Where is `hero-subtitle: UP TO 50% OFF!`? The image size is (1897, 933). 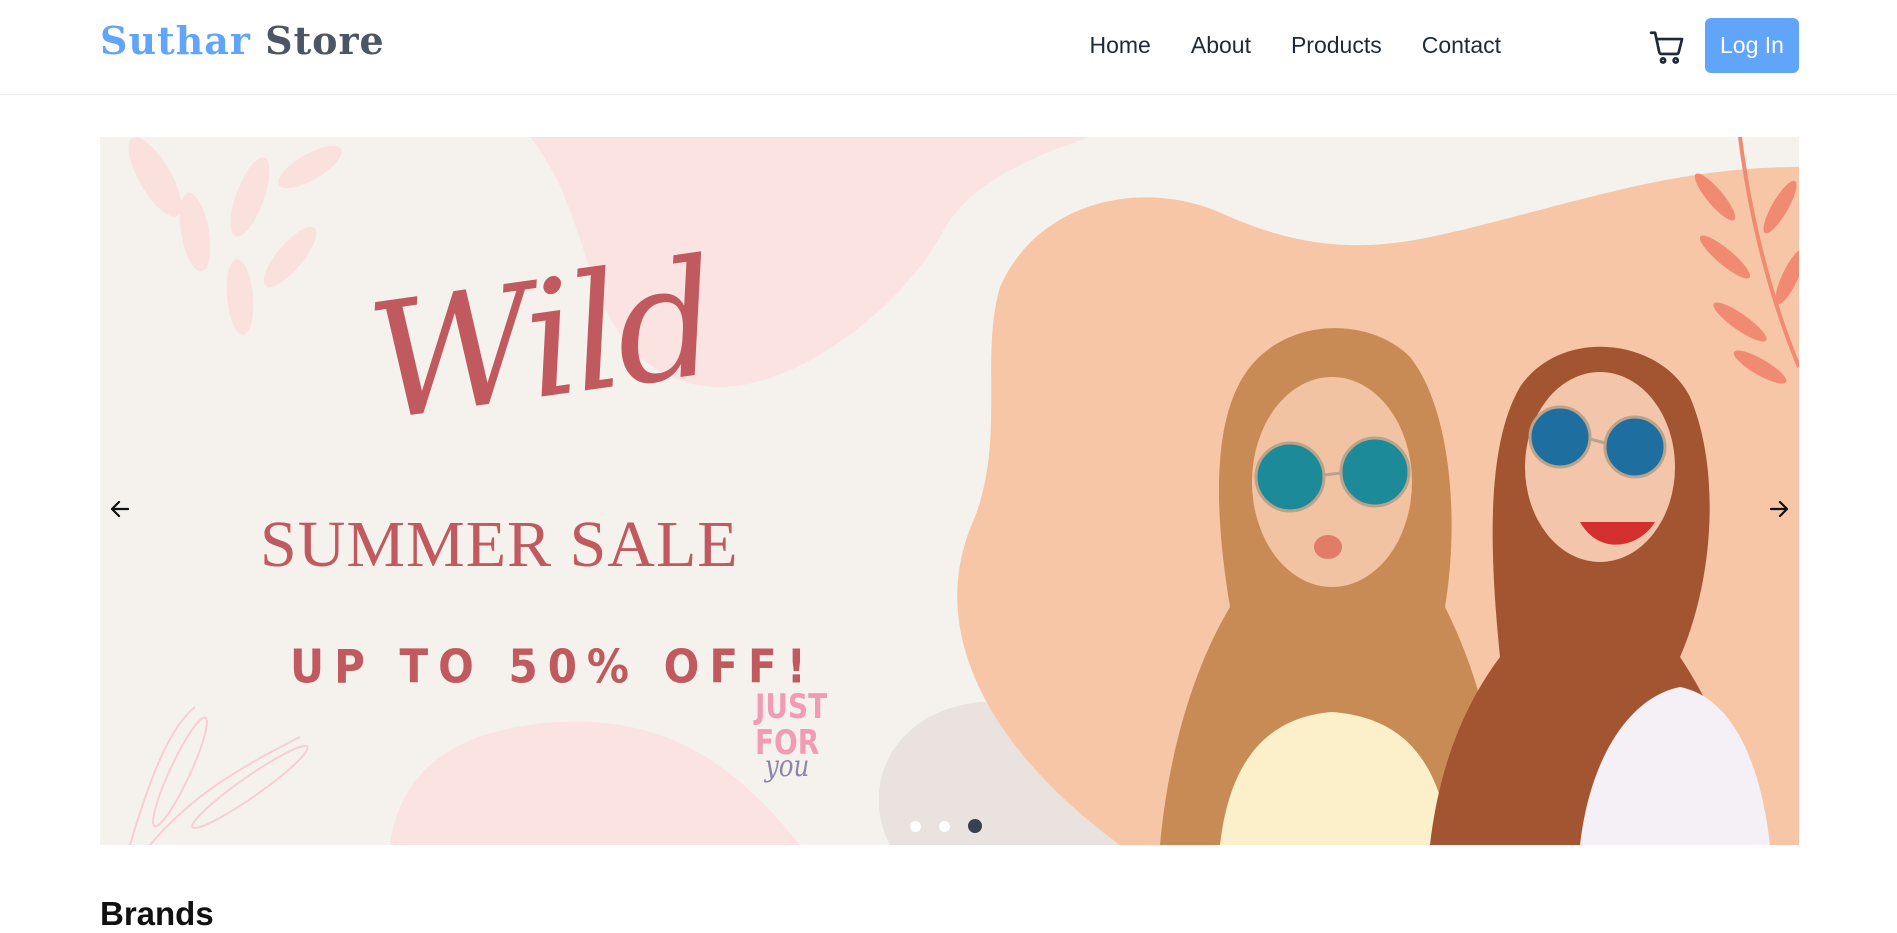 hero-subtitle: UP TO 50% OFF! is located at coordinates (553, 666).